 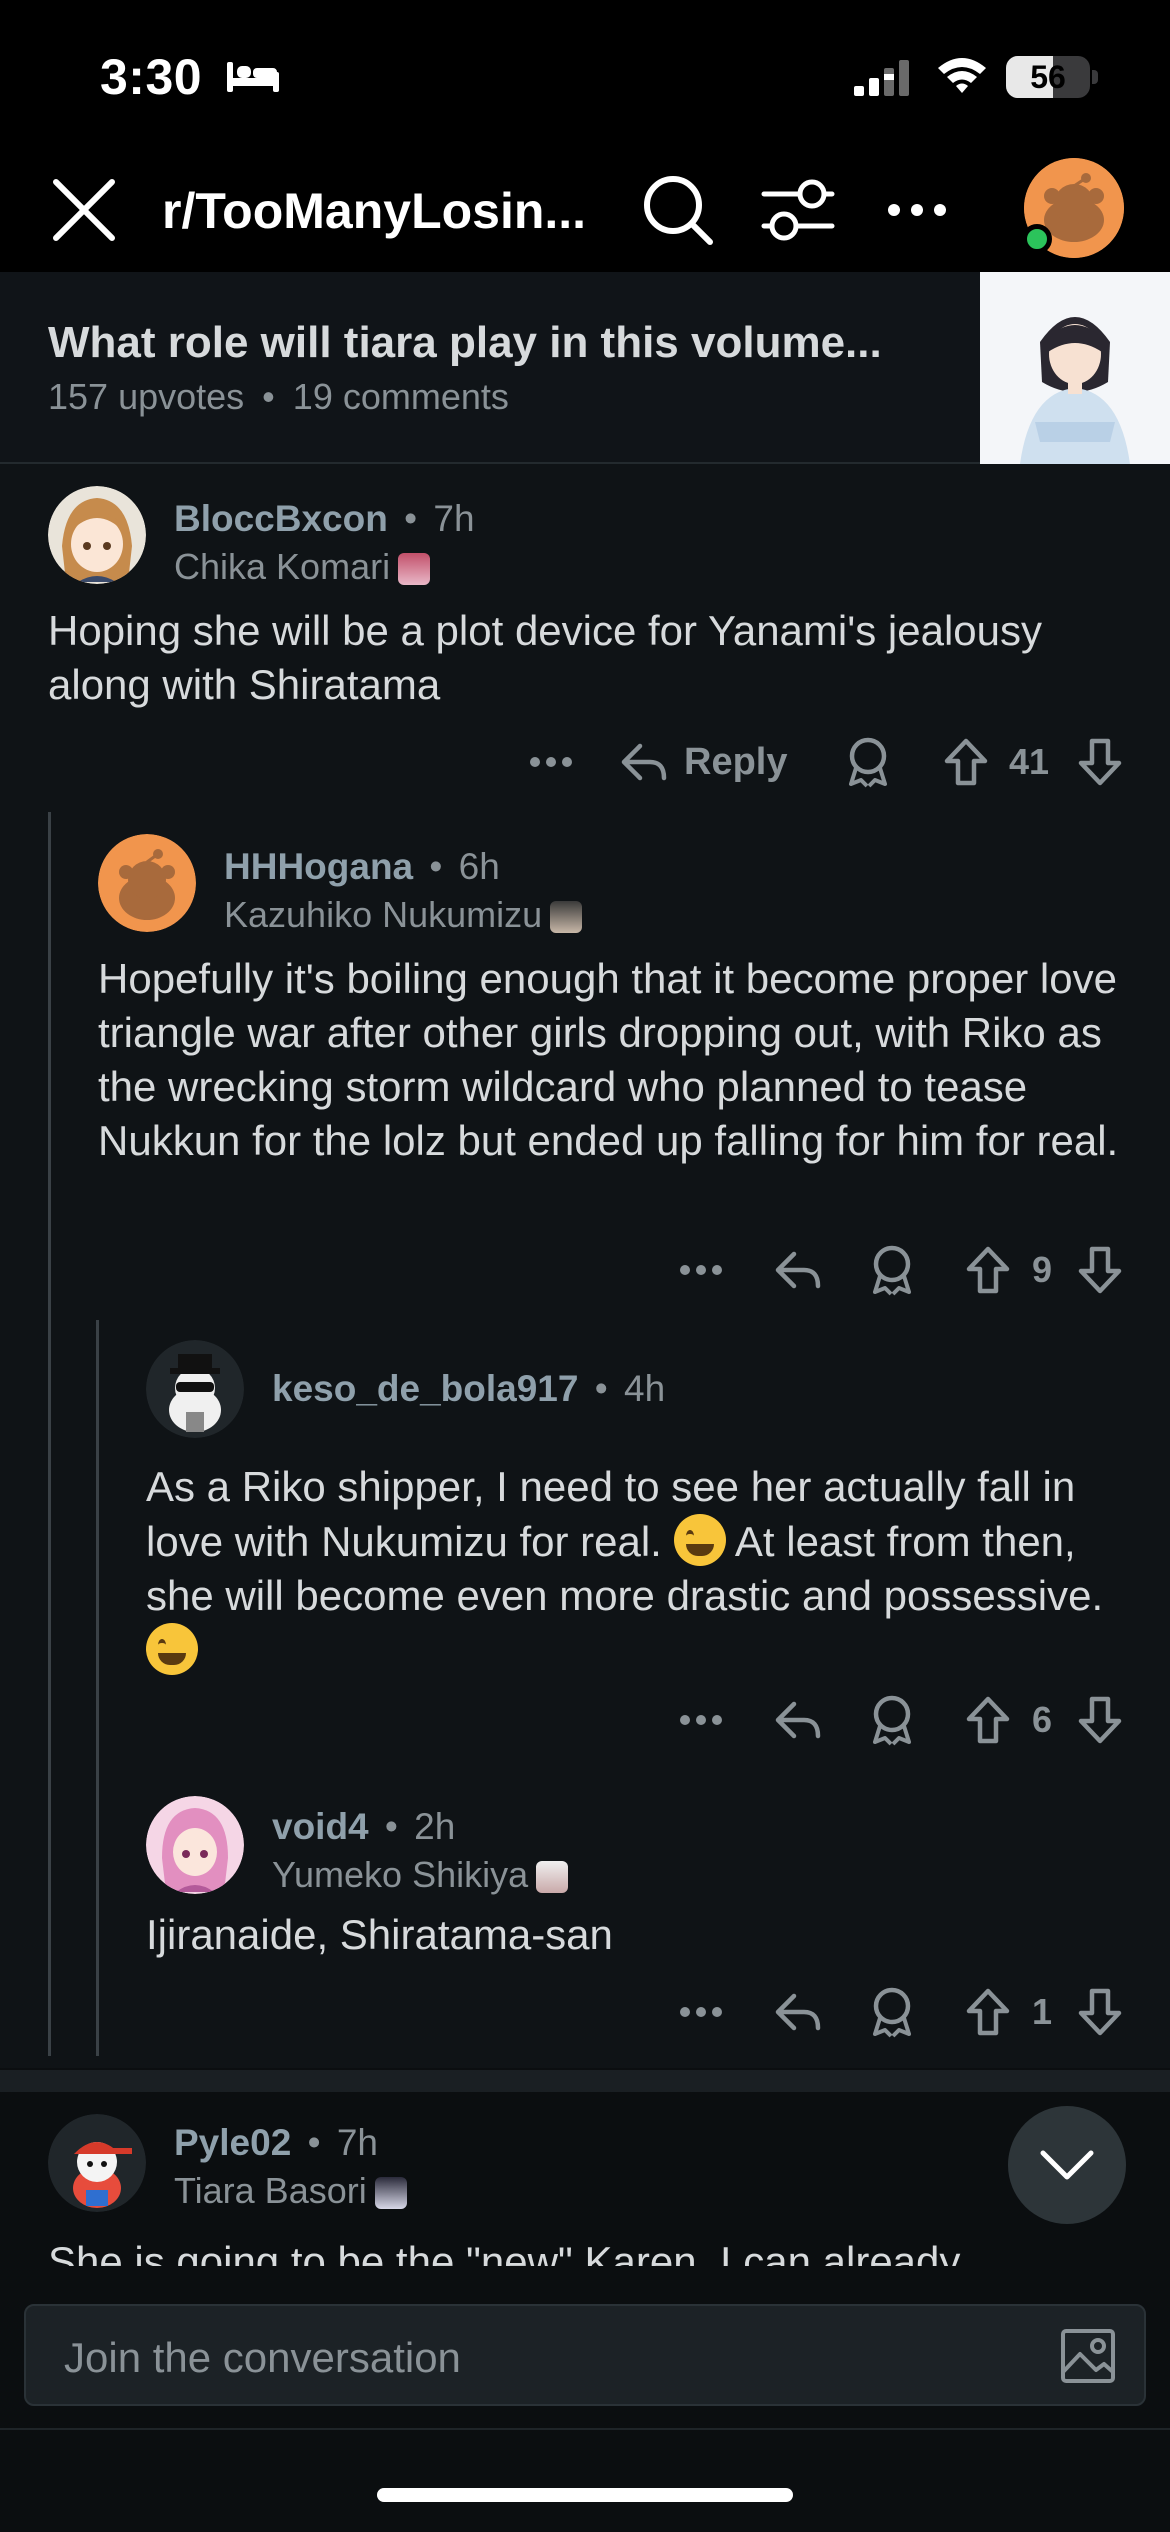 What do you see at coordinates (383, 914) in the screenshot?
I see `flair-text: Kazuhiko Nukumizu` at bounding box center [383, 914].